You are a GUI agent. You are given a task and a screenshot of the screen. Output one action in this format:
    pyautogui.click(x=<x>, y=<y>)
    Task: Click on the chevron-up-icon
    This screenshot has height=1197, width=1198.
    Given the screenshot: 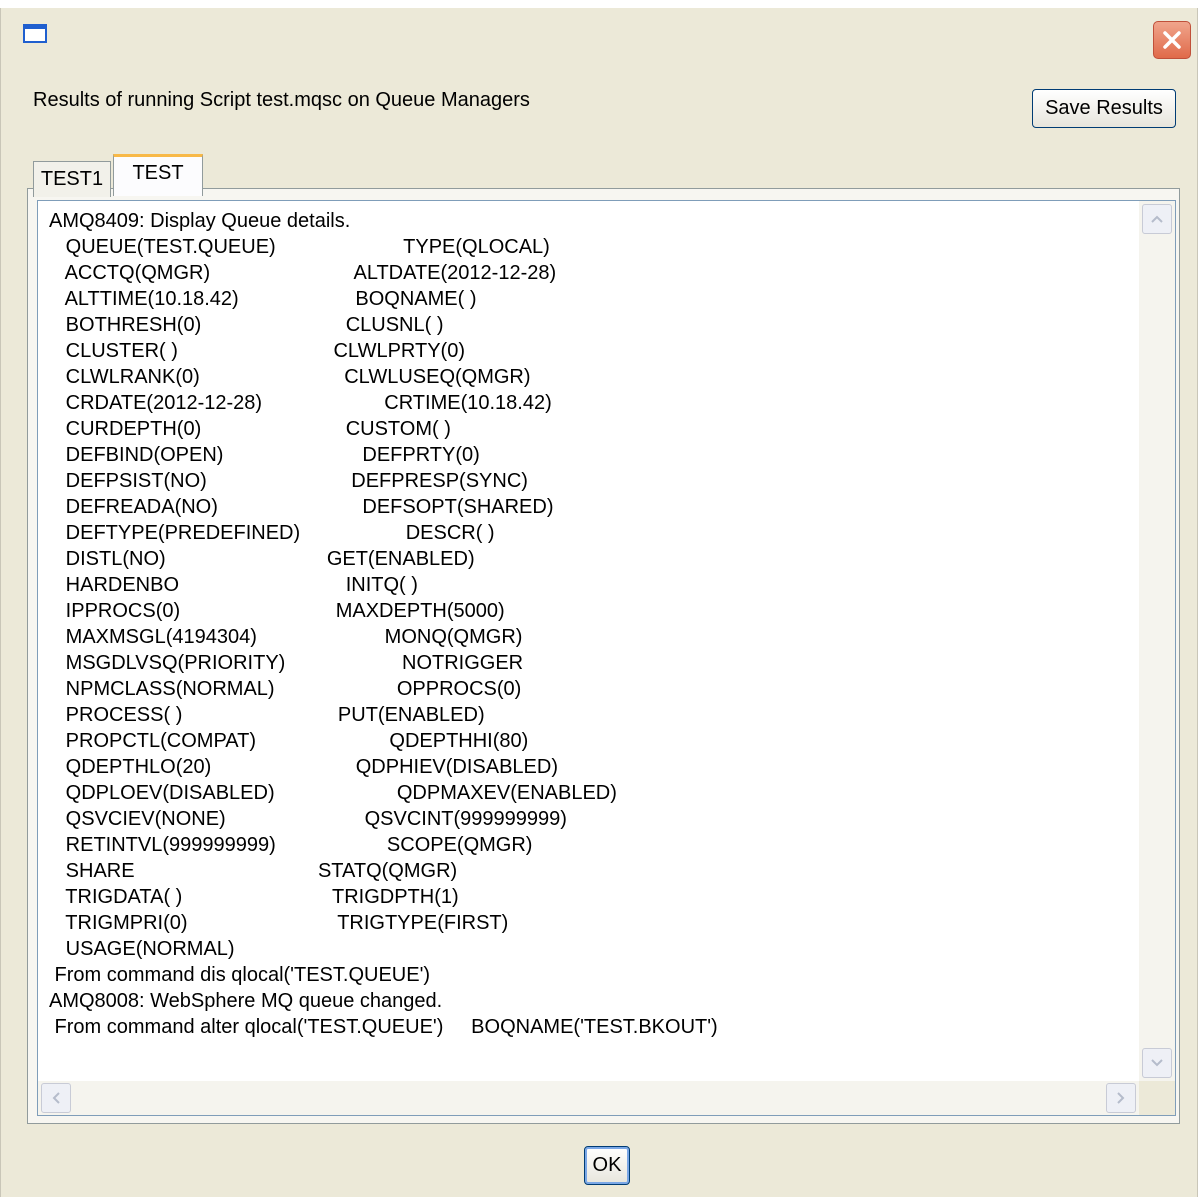 What is the action you would take?
    pyautogui.click(x=1157, y=219)
    